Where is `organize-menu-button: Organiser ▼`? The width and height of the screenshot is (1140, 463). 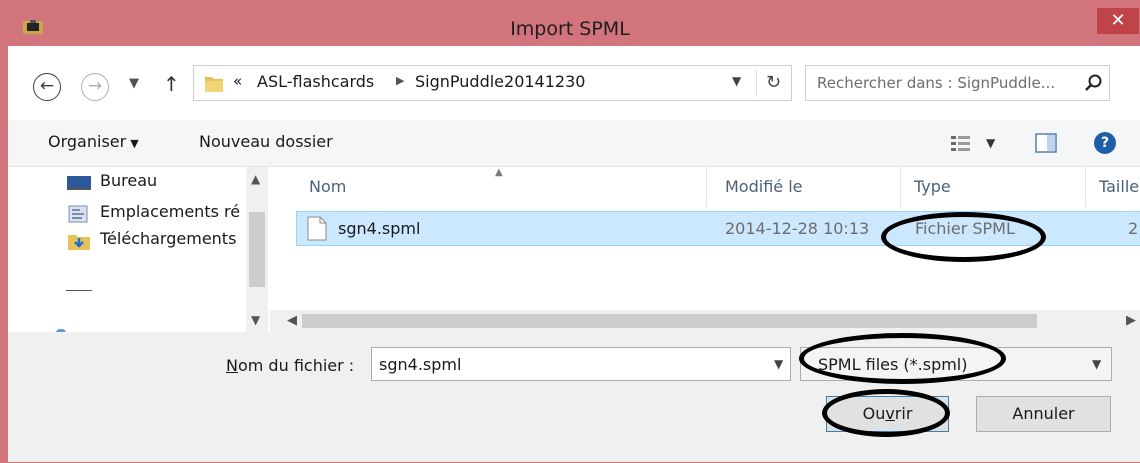
organize-menu-button: Organiser ▼ is located at coordinates (93, 141).